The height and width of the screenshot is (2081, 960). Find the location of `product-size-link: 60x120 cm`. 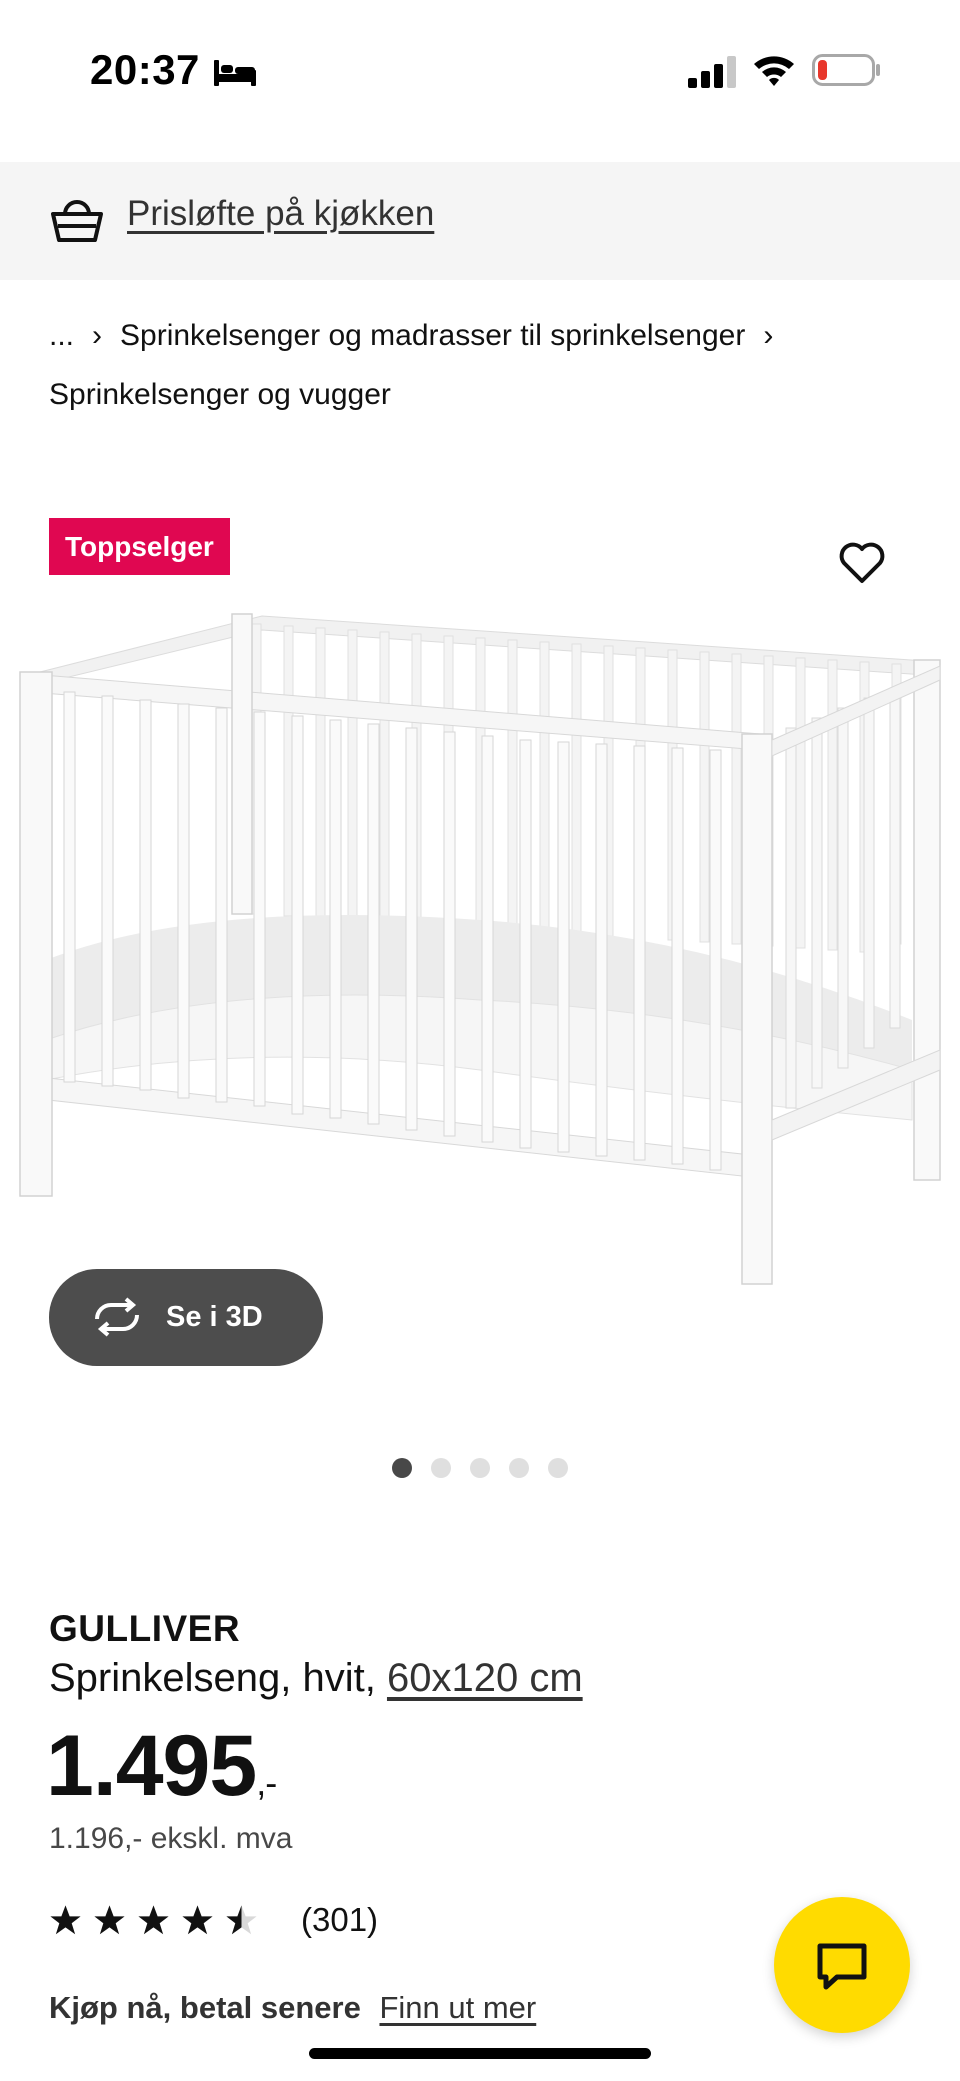

product-size-link: 60x120 cm is located at coordinates (485, 1678).